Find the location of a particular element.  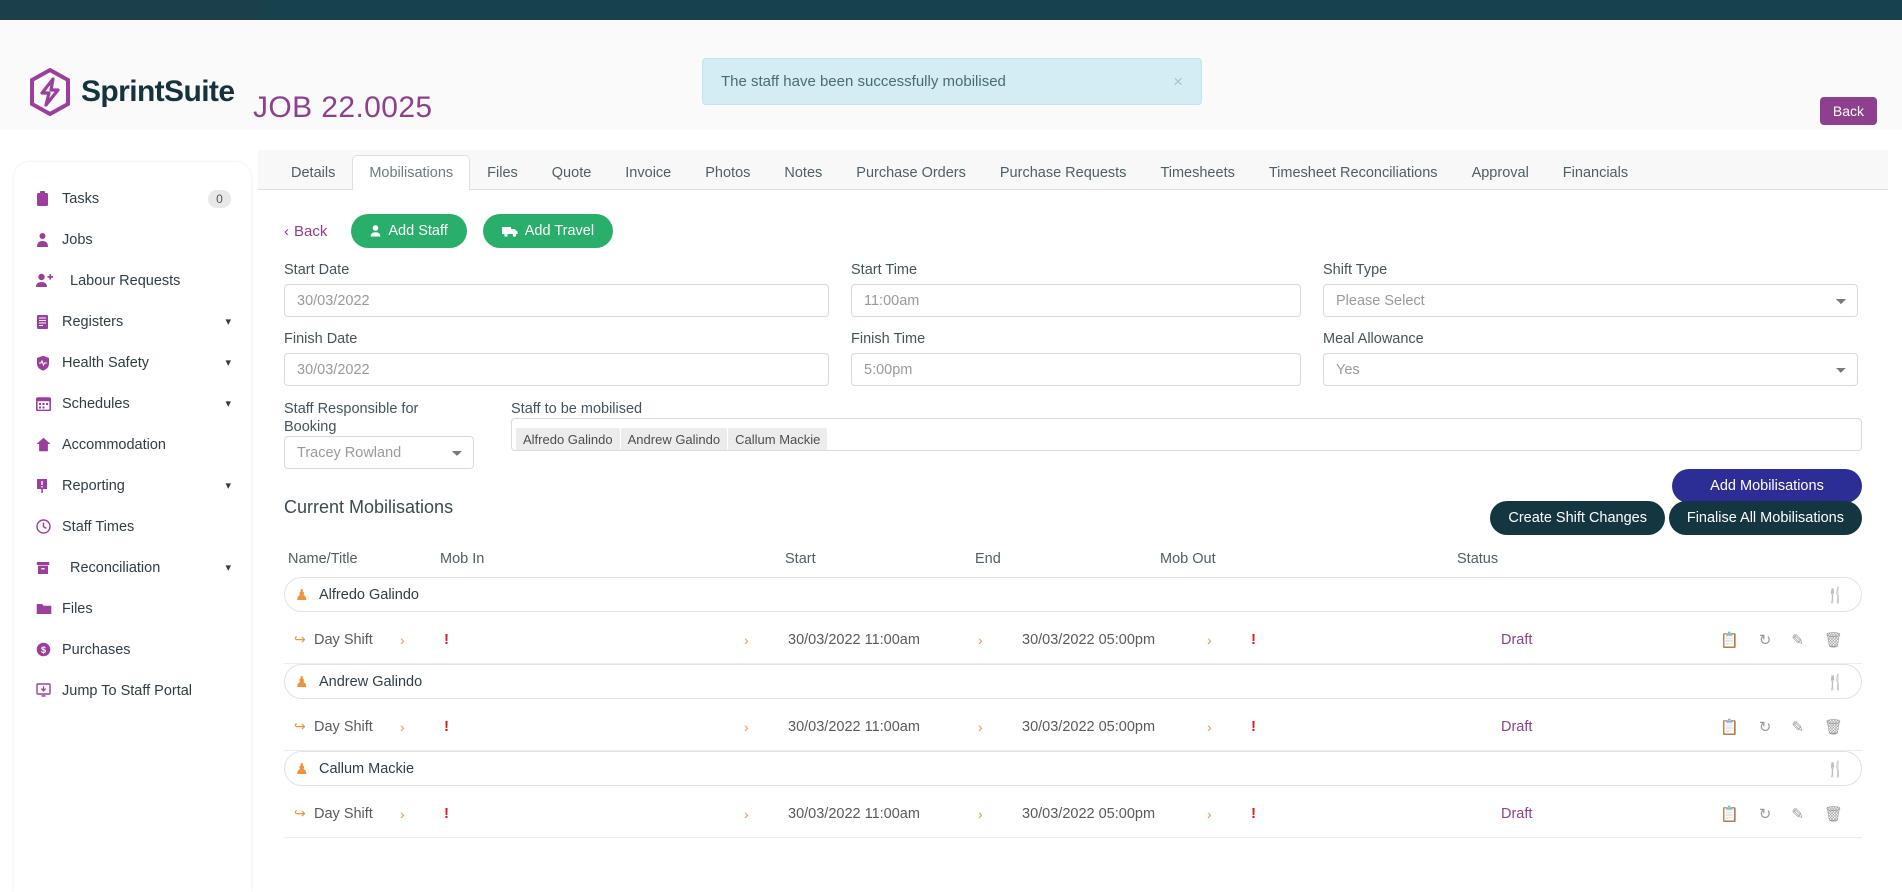

tab-purchase-requests: Purchase Requests is located at coordinates (1063, 172).